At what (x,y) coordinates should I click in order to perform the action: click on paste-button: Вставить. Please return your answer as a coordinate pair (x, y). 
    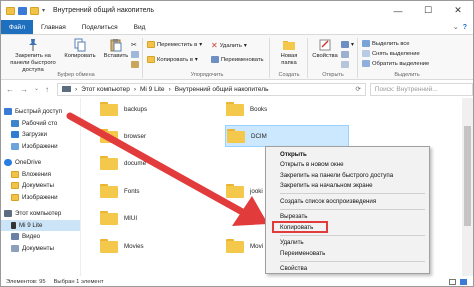
    Looking at the image, I should click on (116, 49).